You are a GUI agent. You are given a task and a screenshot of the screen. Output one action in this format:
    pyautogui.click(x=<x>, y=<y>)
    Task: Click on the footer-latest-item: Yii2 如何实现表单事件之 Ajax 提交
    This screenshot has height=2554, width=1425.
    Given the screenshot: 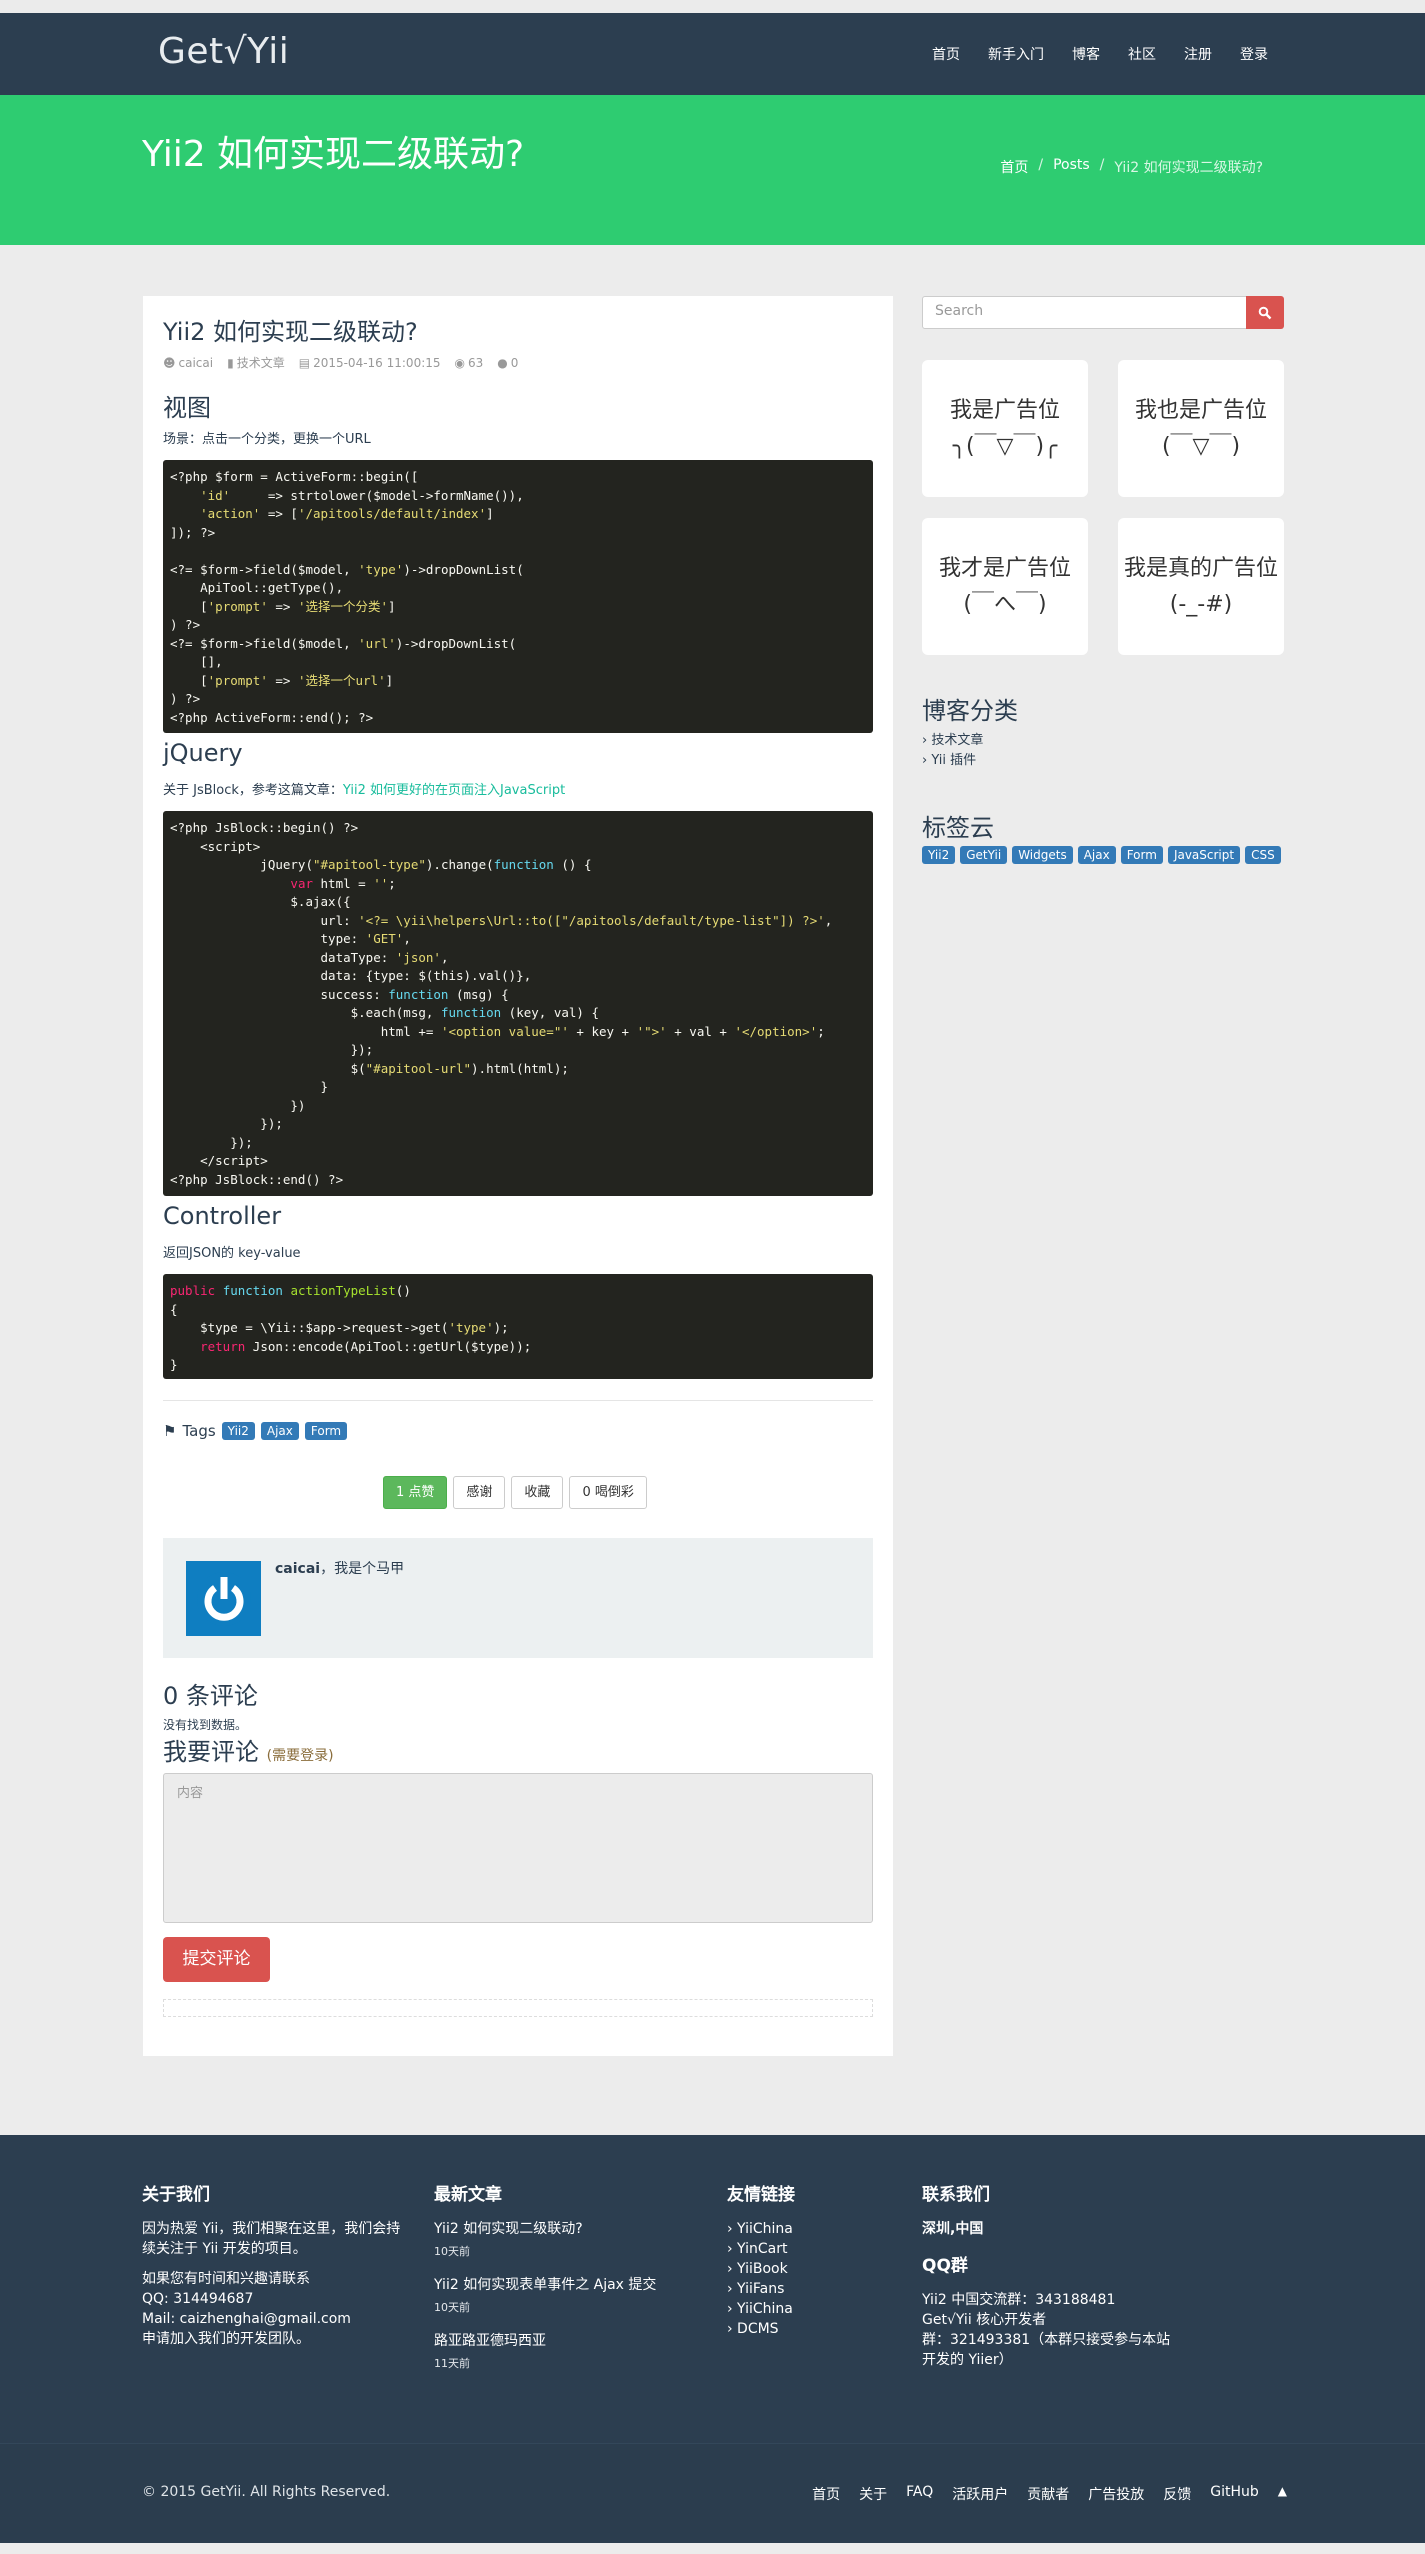 What is the action you would take?
    pyautogui.click(x=565, y=2285)
    